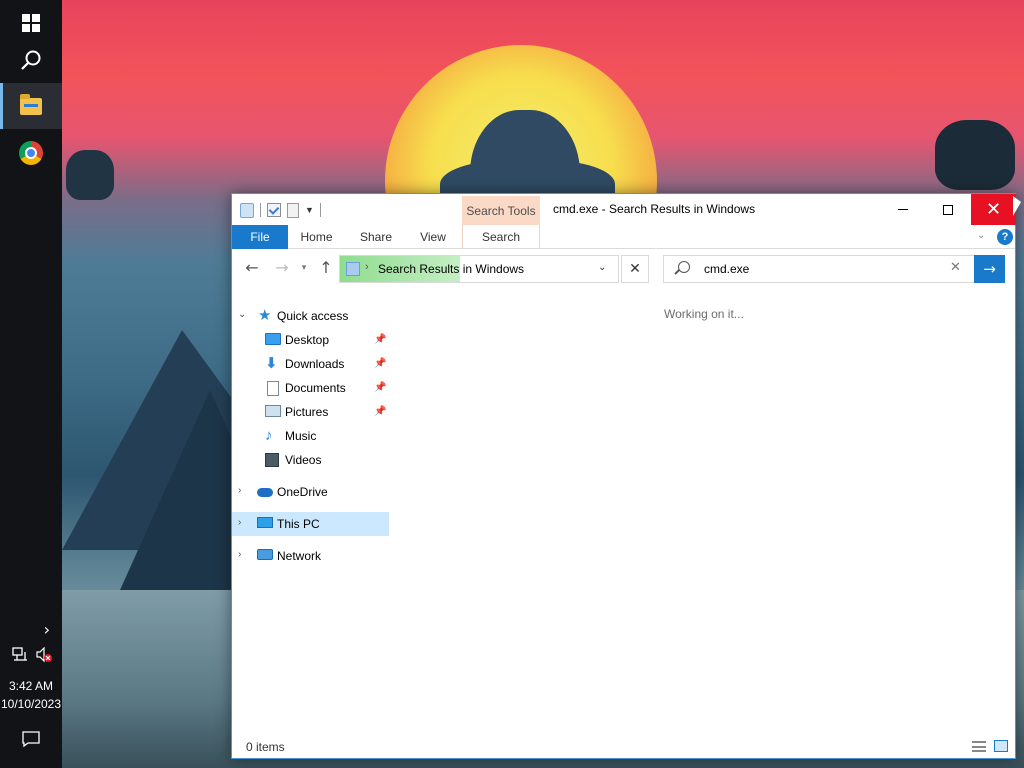 The image size is (1024, 768). What do you see at coordinates (31, 739) in the screenshot?
I see `action-center-icon` at bounding box center [31, 739].